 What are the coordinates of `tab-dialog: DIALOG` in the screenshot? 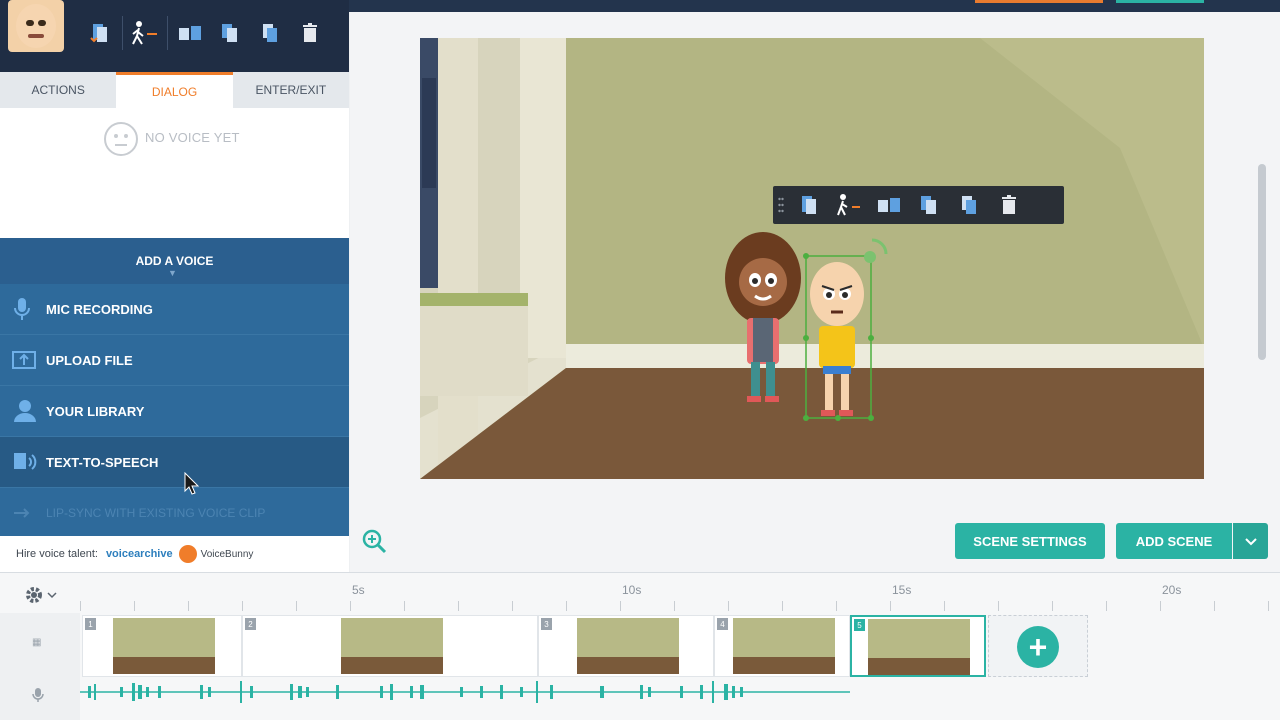 It's located at (174, 90).